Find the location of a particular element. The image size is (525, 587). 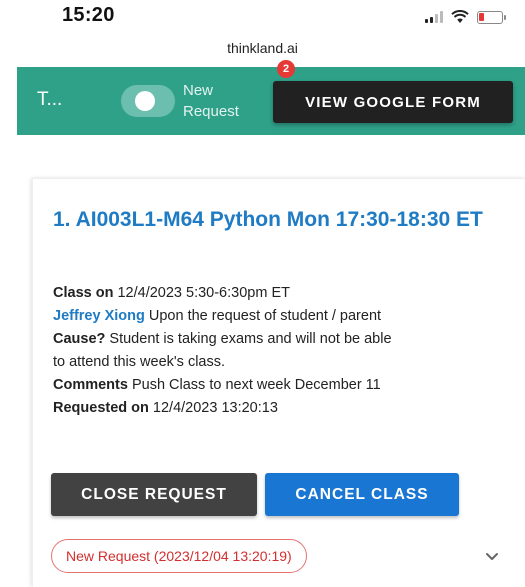

class-on-value: 12/4/2023 5:30-6:30pm ET is located at coordinates (203, 293).